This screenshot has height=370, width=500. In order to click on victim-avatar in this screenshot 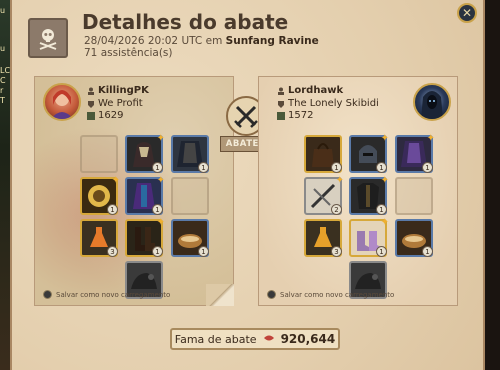, I will do `click(432, 102)`.